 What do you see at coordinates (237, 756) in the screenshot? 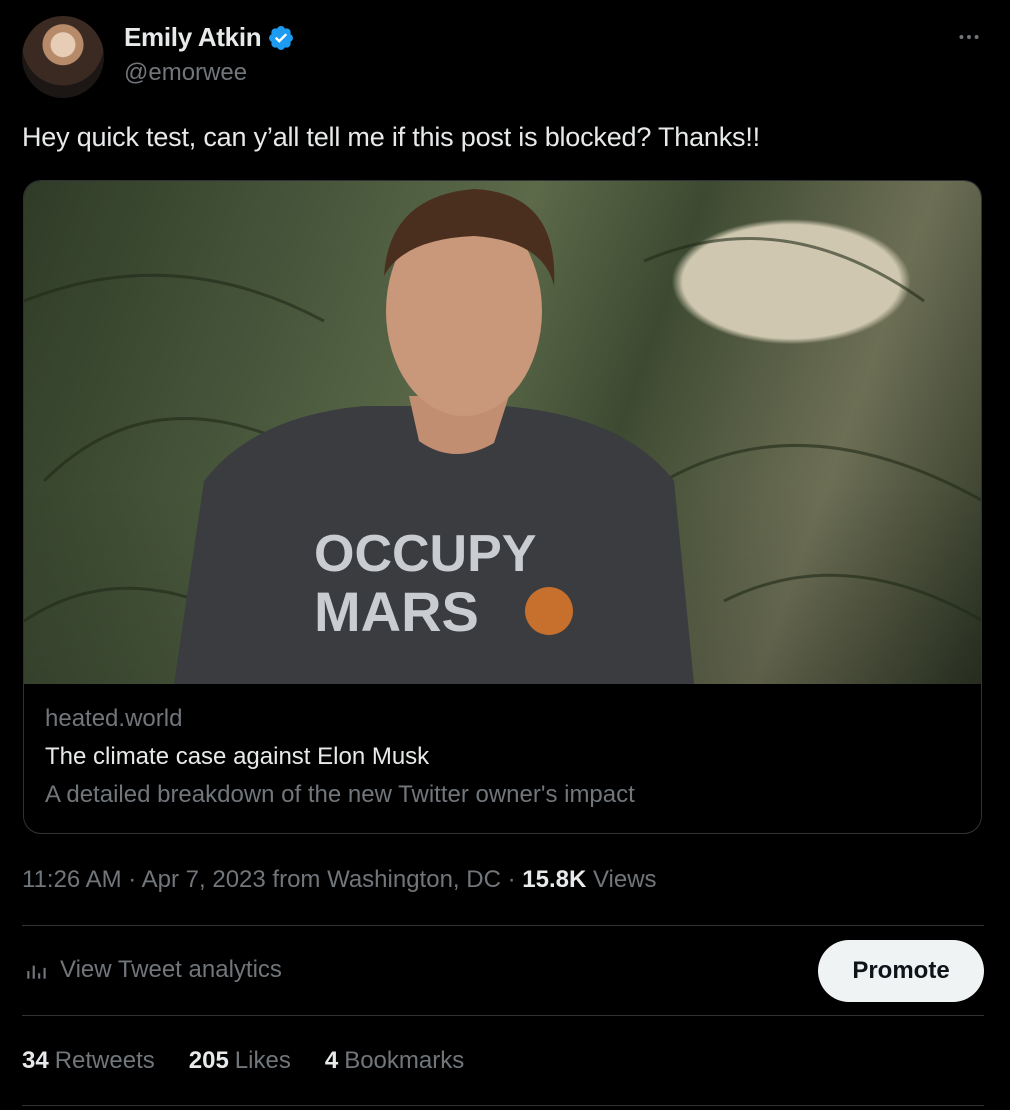
I see `card-title: The climate case against Elon Musk` at bounding box center [237, 756].